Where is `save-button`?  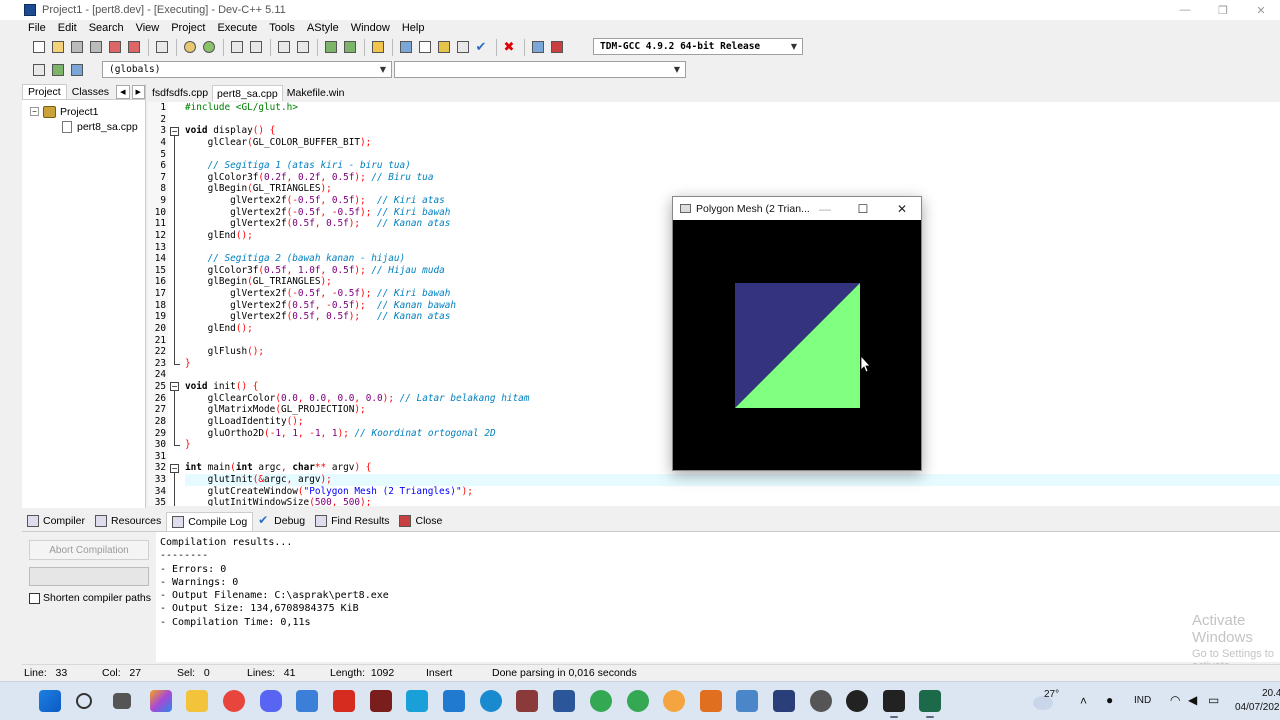
save-button is located at coordinates (76, 47).